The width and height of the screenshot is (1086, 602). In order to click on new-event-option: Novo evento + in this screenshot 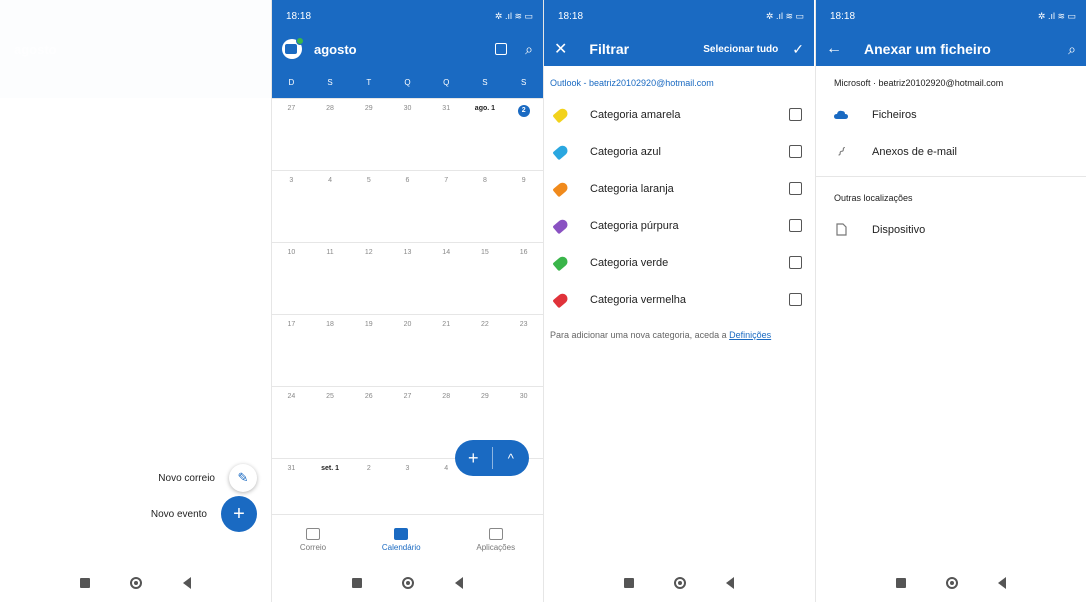, I will do `click(204, 514)`.